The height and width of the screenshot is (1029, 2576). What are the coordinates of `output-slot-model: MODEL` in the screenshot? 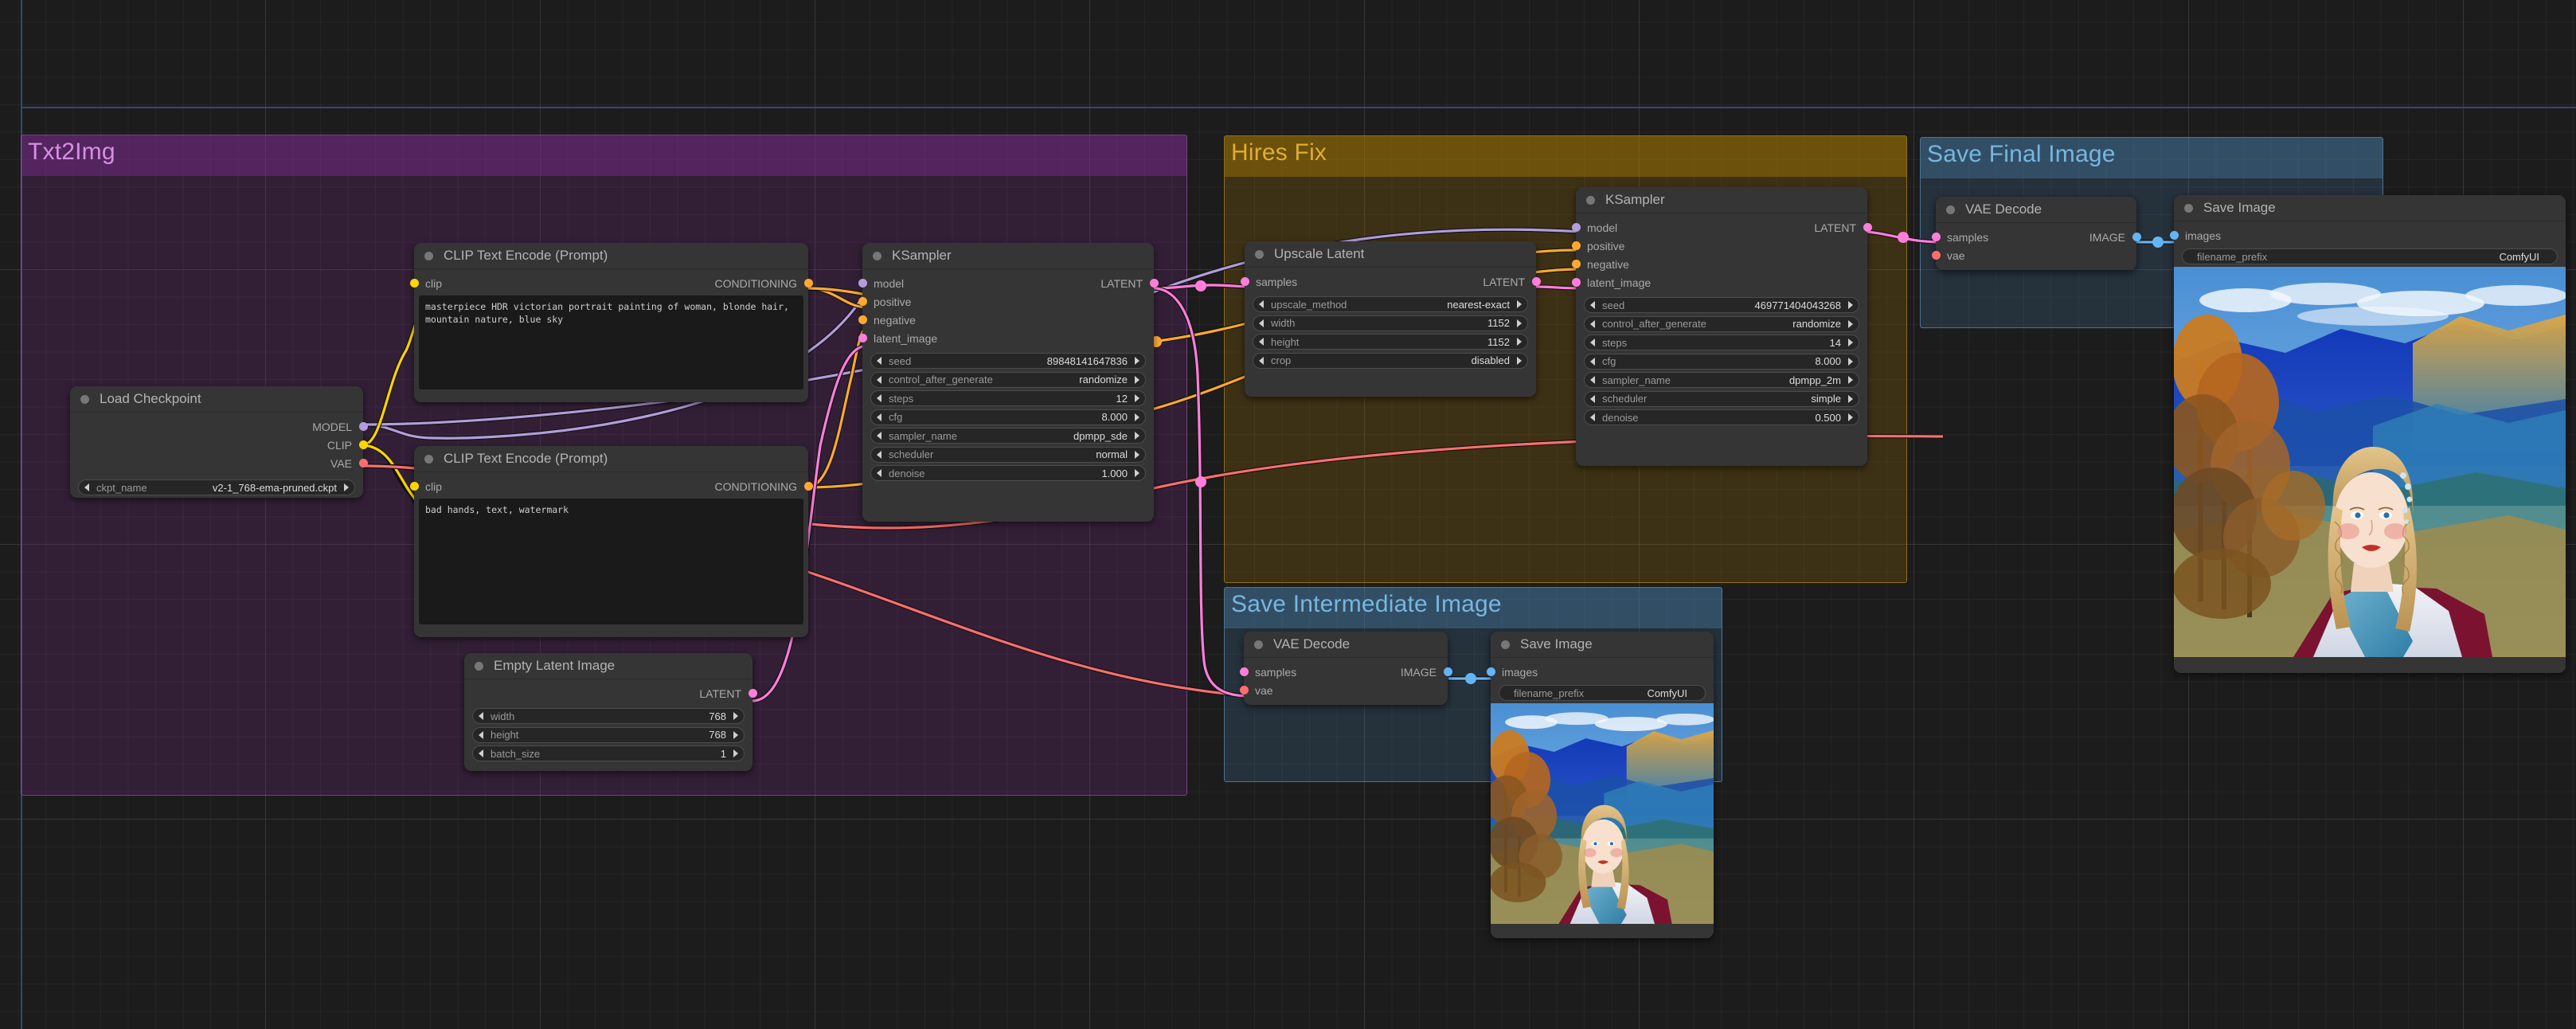 It's located at (219, 426).